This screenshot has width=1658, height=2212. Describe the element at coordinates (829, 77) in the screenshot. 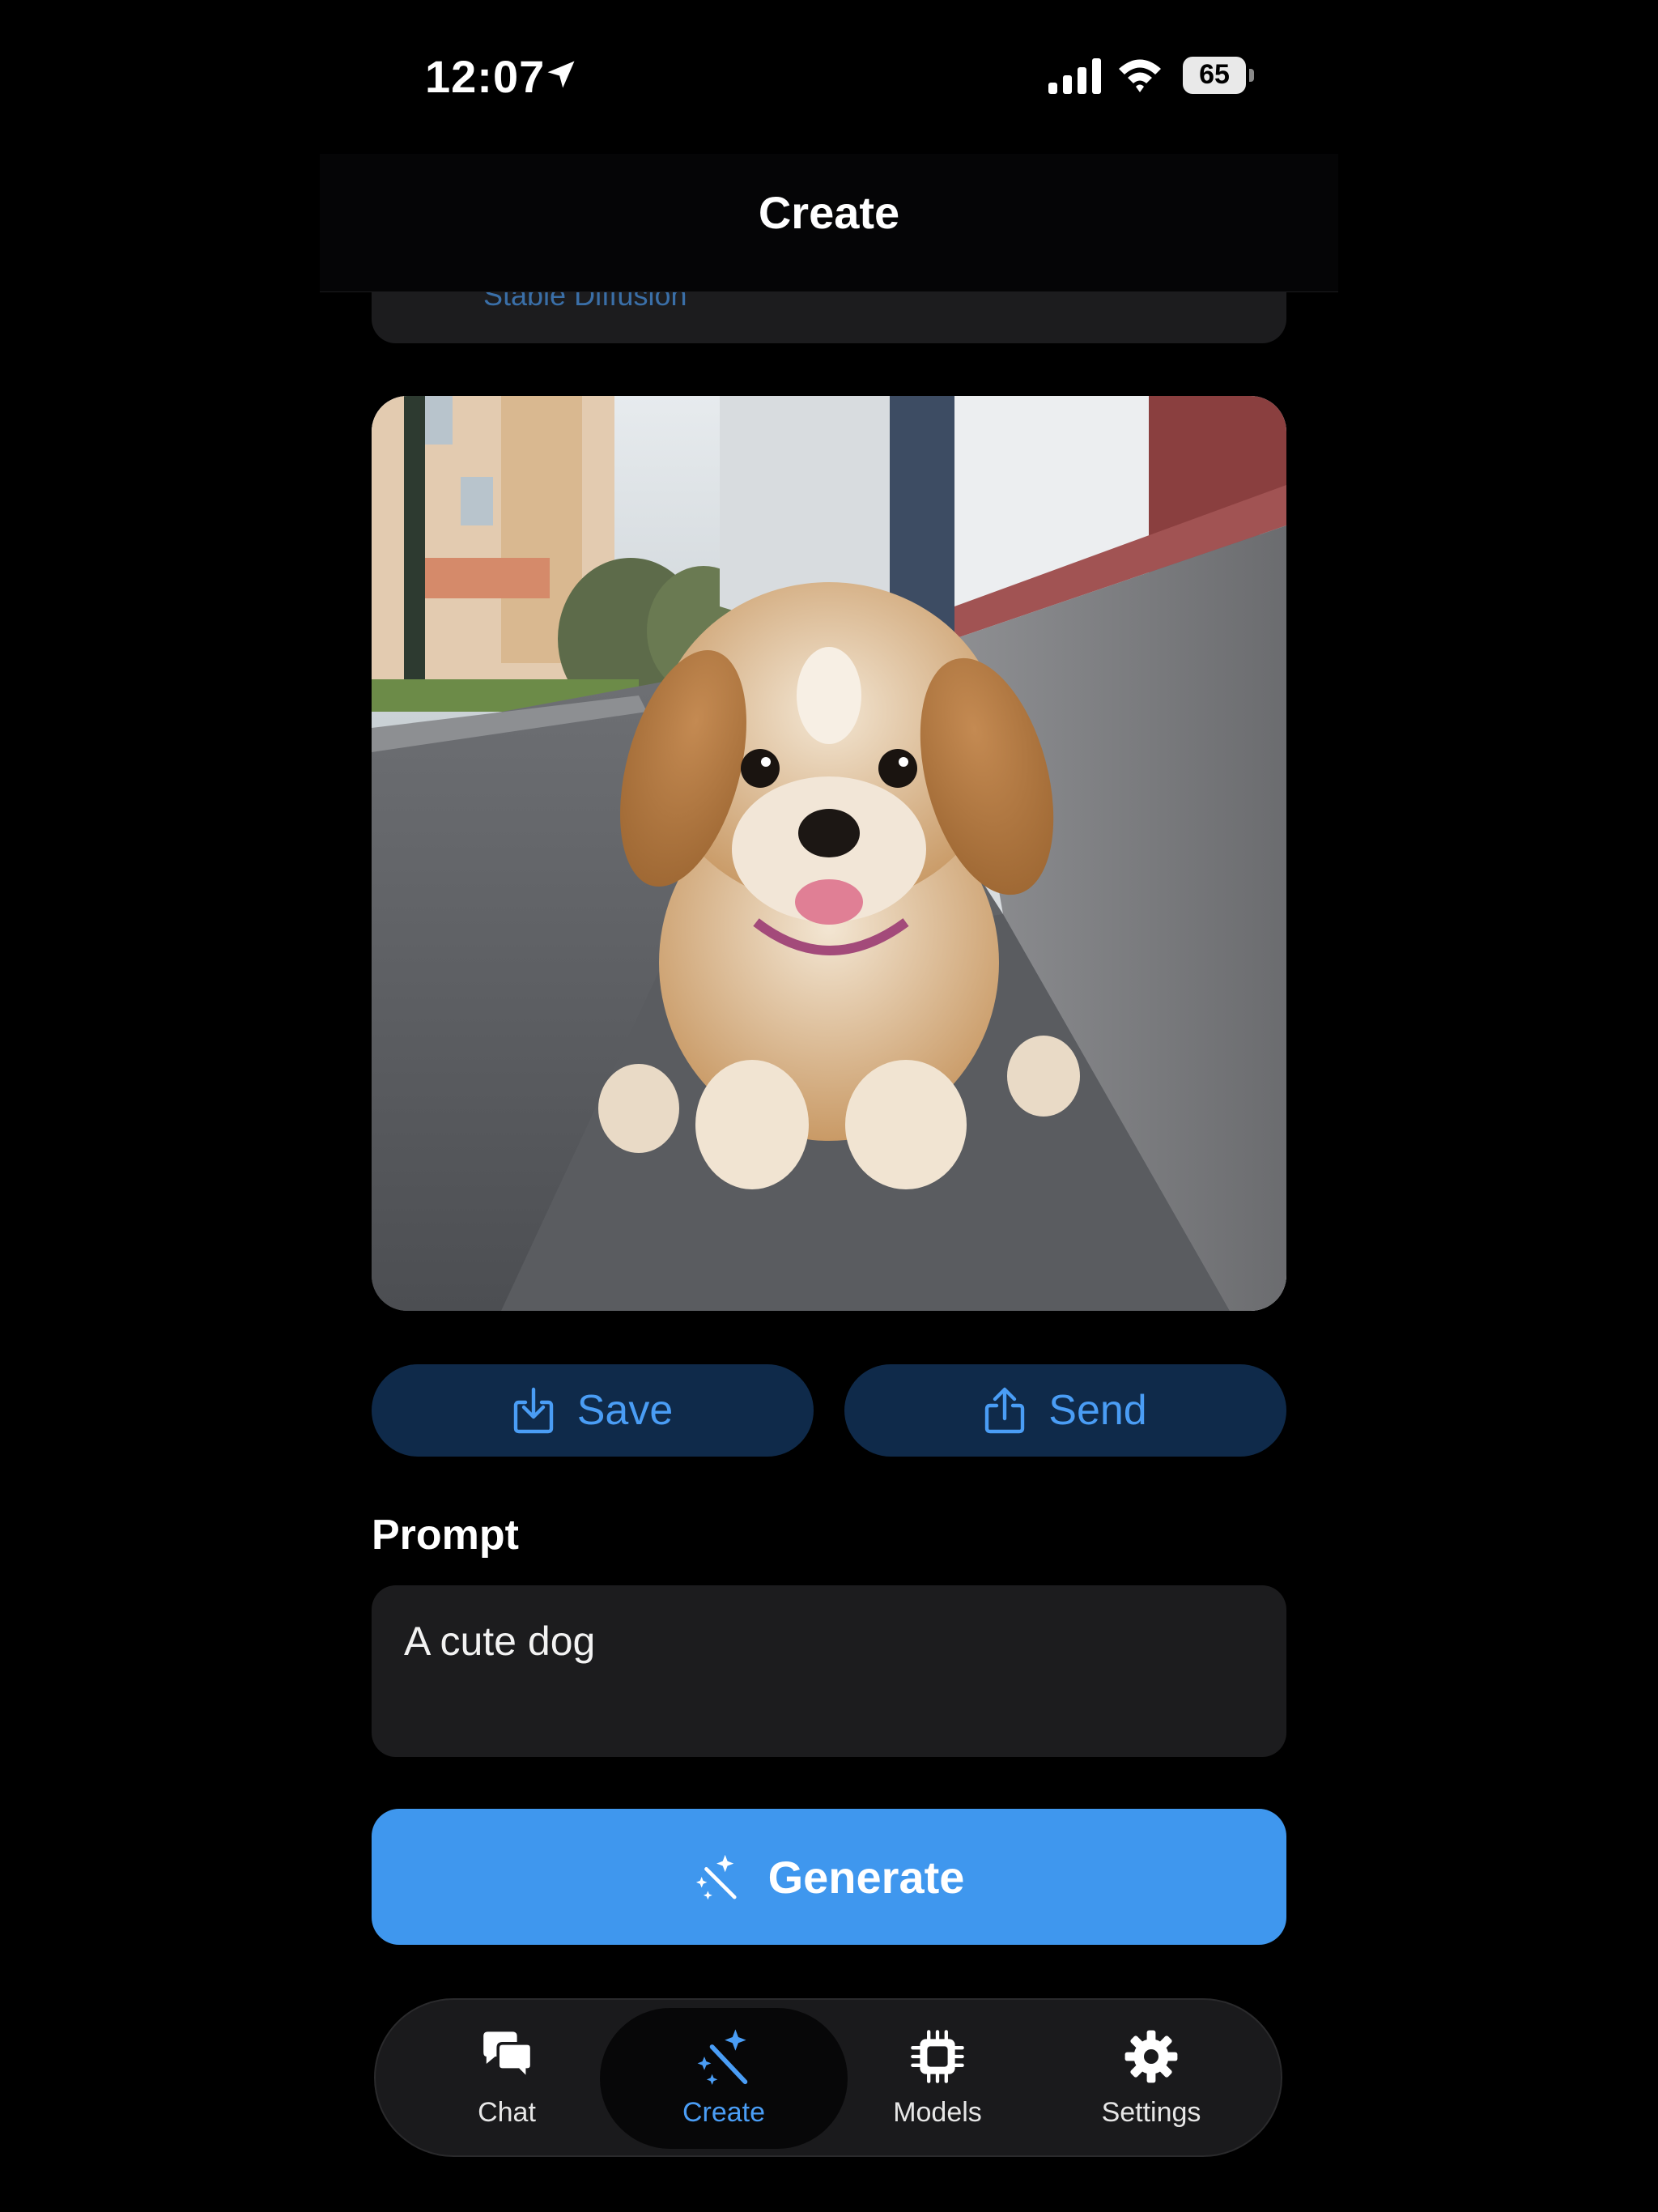

I see `status-bar: 12:07 65` at that location.